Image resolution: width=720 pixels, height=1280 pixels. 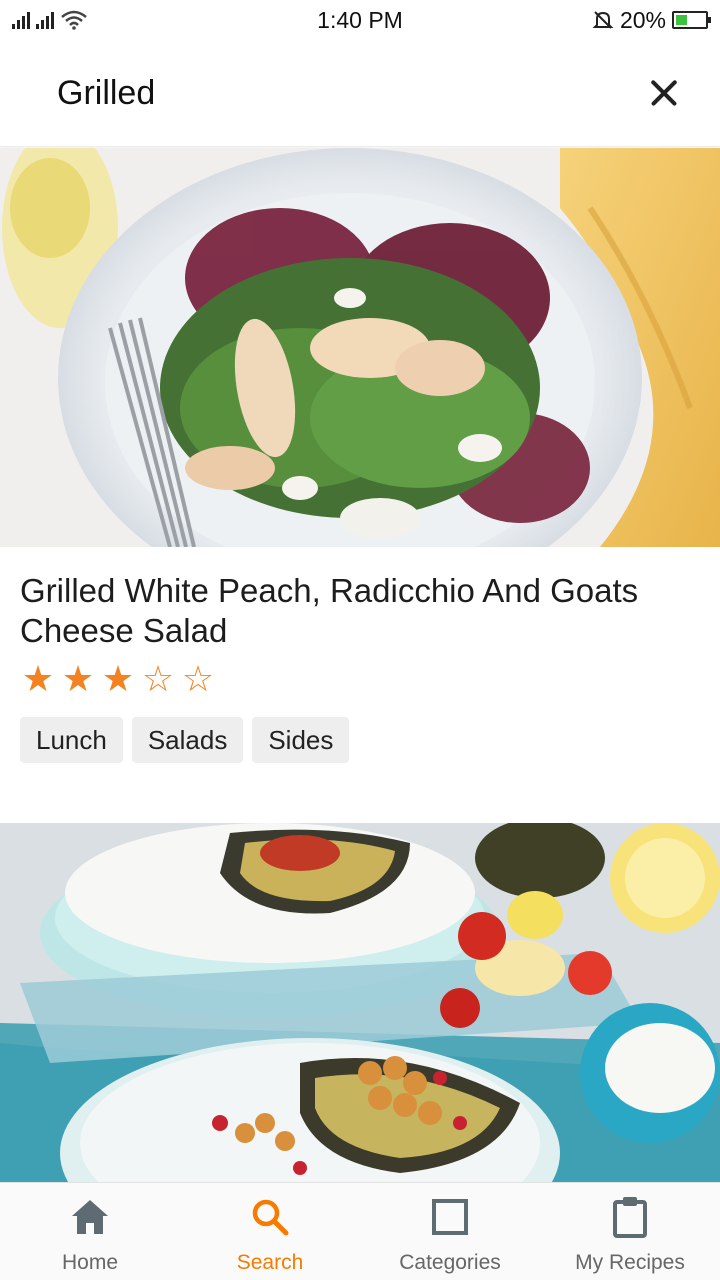 I want to click on status-bar: 1:40 PM 20%, so click(x=360, y=20).